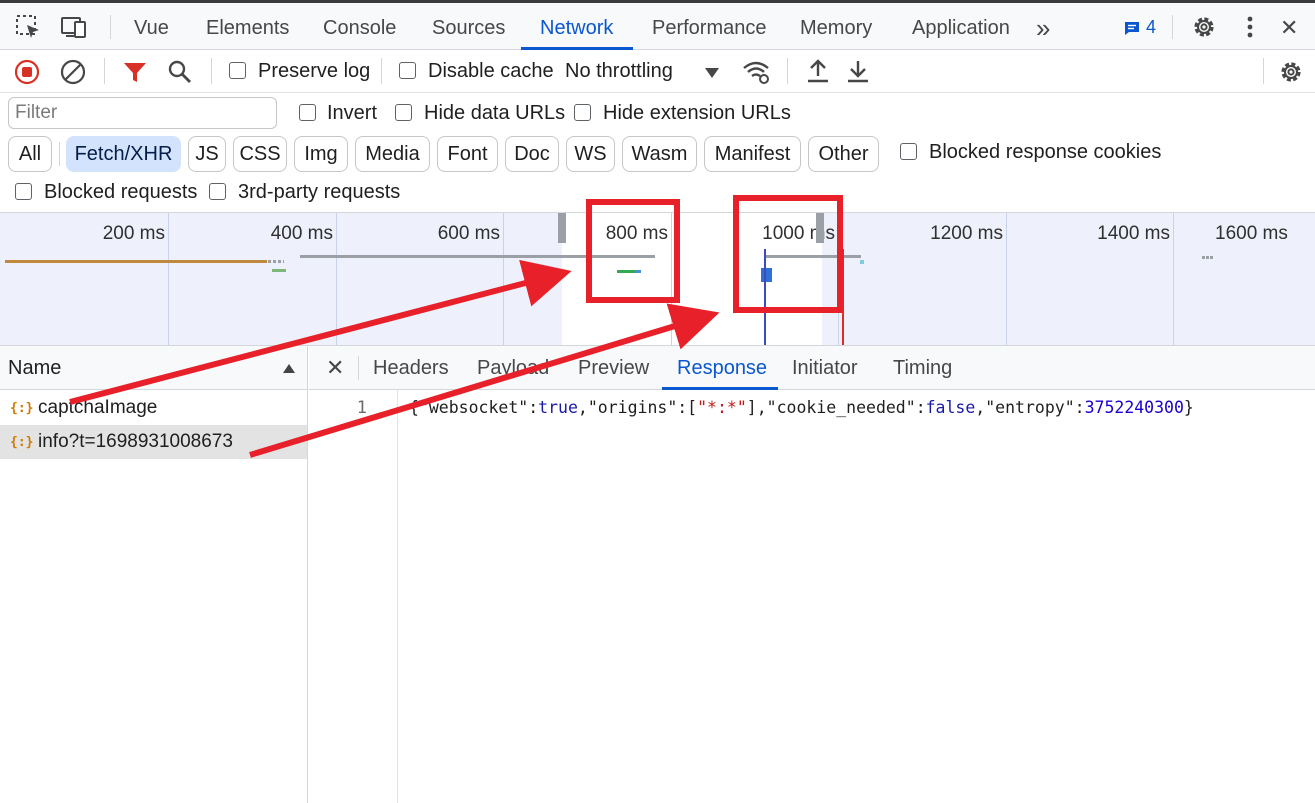 The image size is (1315, 803). What do you see at coordinates (576, 28) in the screenshot?
I see `tab-network: Network` at bounding box center [576, 28].